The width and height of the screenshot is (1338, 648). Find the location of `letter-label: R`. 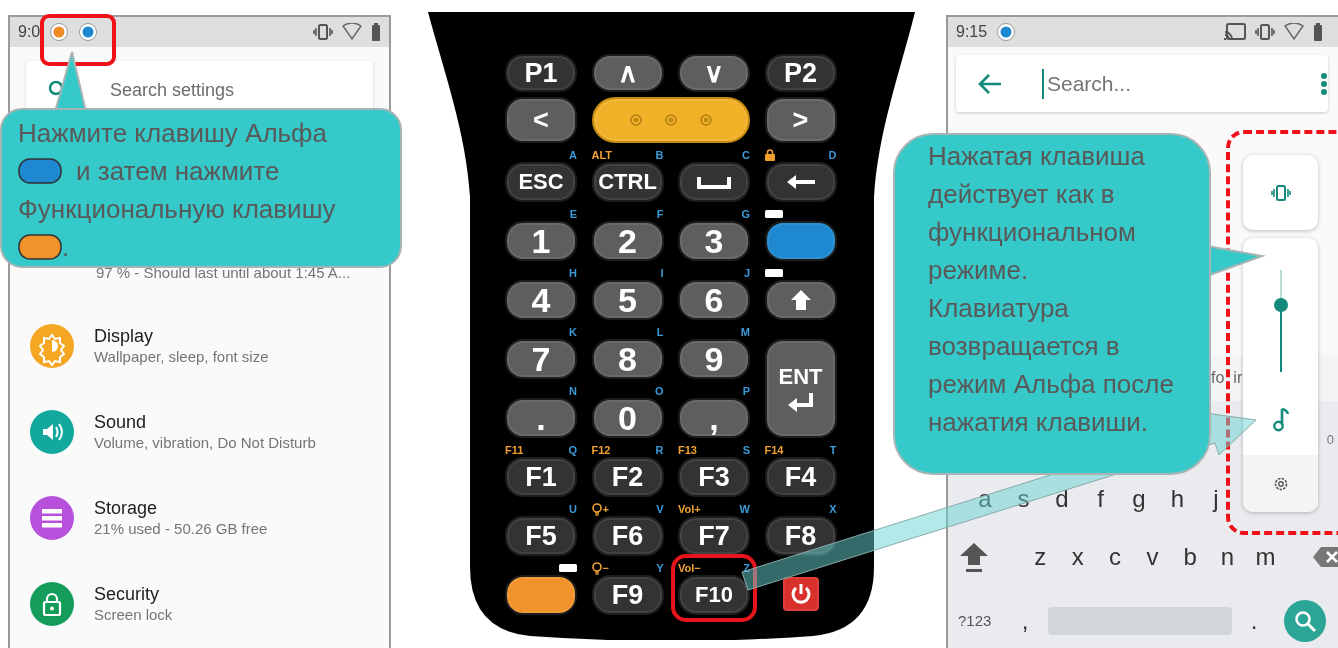

letter-label: R is located at coordinates (659, 450).